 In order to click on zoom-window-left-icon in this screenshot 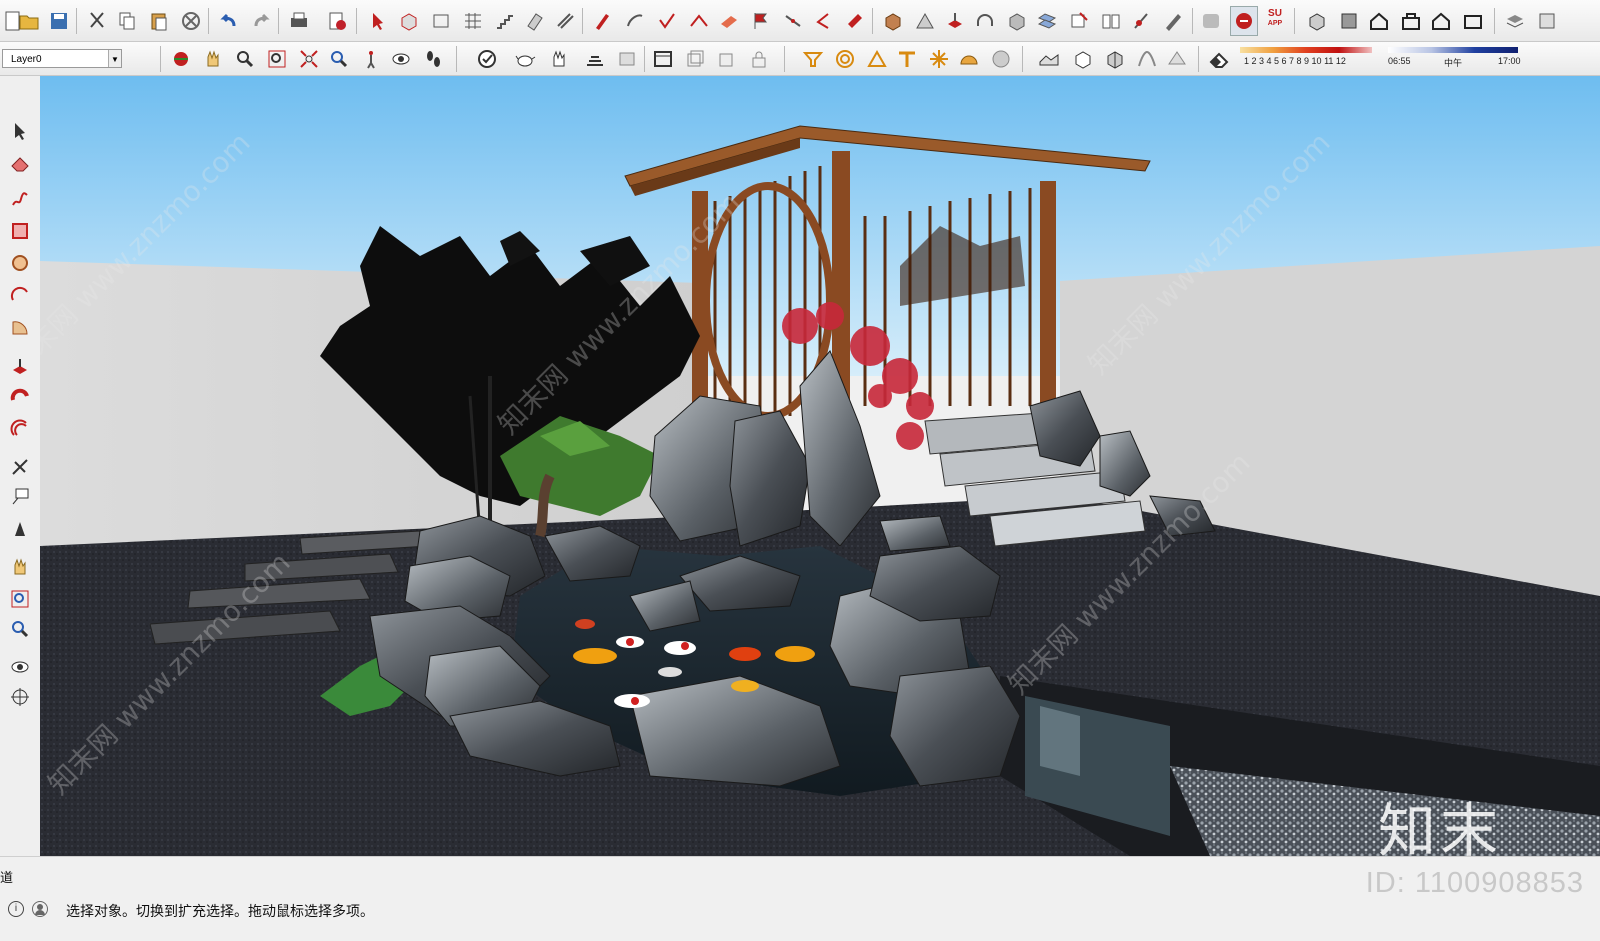, I will do `click(20, 599)`.